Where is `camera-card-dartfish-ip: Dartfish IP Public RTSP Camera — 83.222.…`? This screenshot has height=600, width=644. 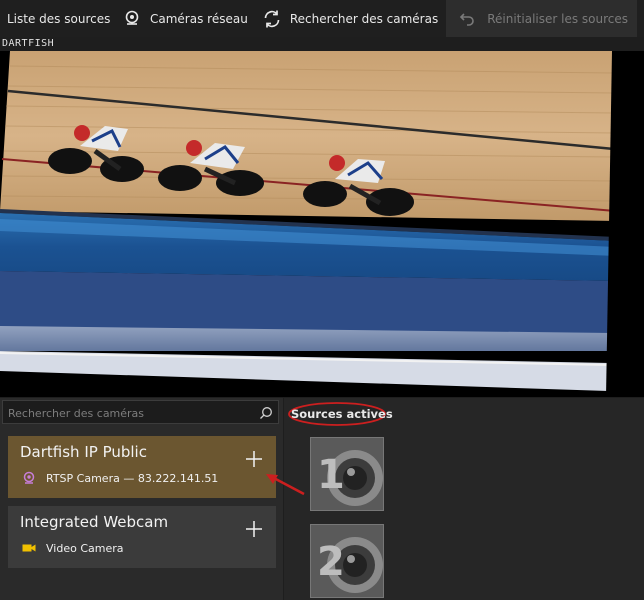 camera-card-dartfish-ip: Dartfish IP Public RTSP Camera — 83.222.… is located at coordinates (142, 467).